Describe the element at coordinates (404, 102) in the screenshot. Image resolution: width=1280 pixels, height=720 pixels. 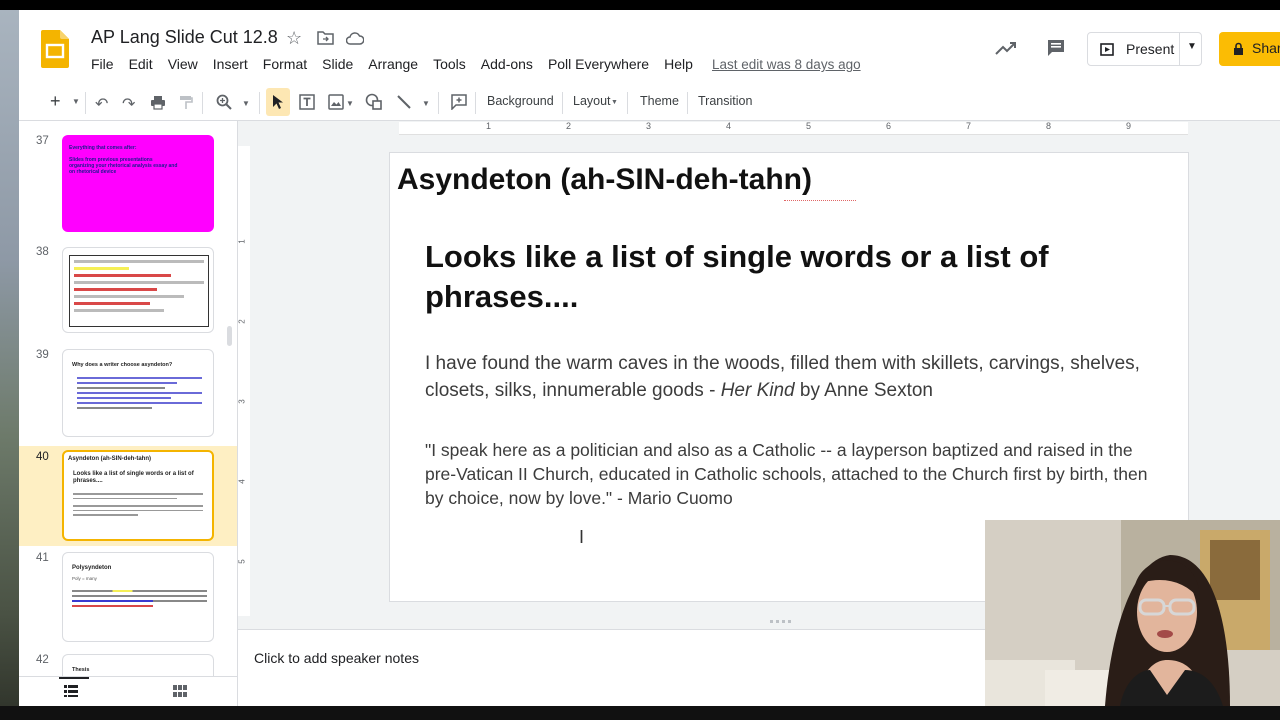
I see `line-tool-icon` at that location.